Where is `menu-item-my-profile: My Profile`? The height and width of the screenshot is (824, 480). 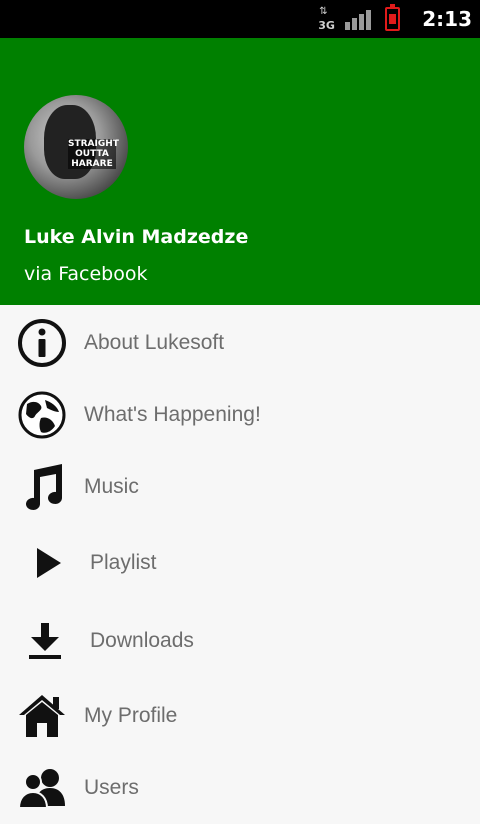 menu-item-my-profile: My Profile is located at coordinates (240, 716).